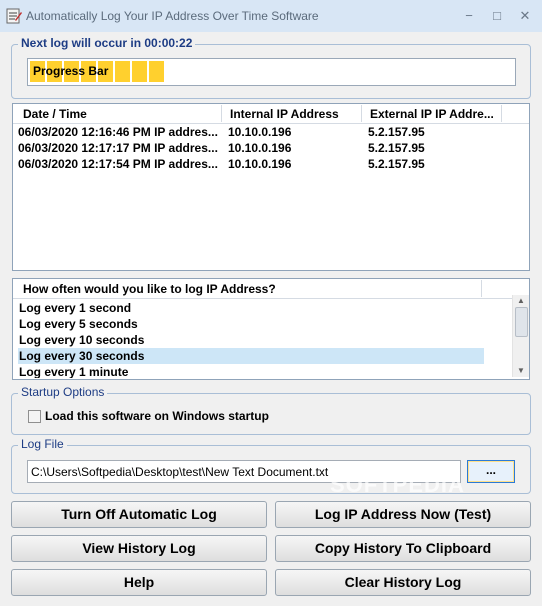 This screenshot has height=606, width=542. Describe the element at coordinates (403, 548) in the screenshot. I see `copy-history-button: Copy History To Clipboard` at that location.